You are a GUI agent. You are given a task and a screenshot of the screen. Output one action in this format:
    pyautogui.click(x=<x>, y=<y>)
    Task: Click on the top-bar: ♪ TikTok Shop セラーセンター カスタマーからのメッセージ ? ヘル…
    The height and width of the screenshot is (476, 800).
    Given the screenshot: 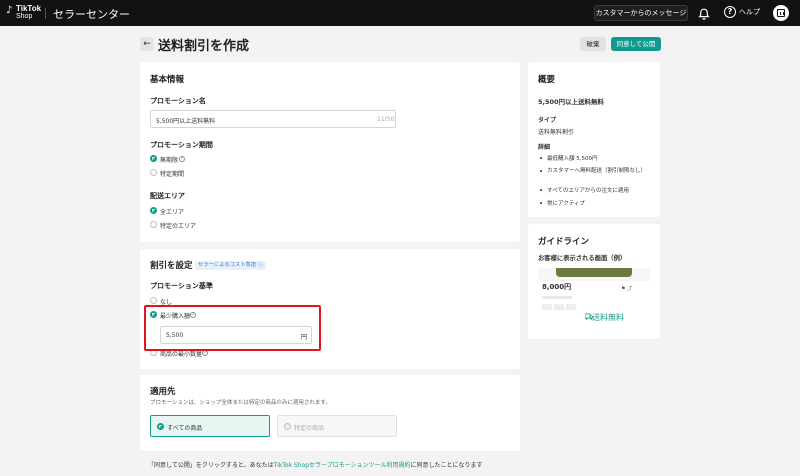 What is the action you would take?
    pyautogui.click(x=400, y=13)
    